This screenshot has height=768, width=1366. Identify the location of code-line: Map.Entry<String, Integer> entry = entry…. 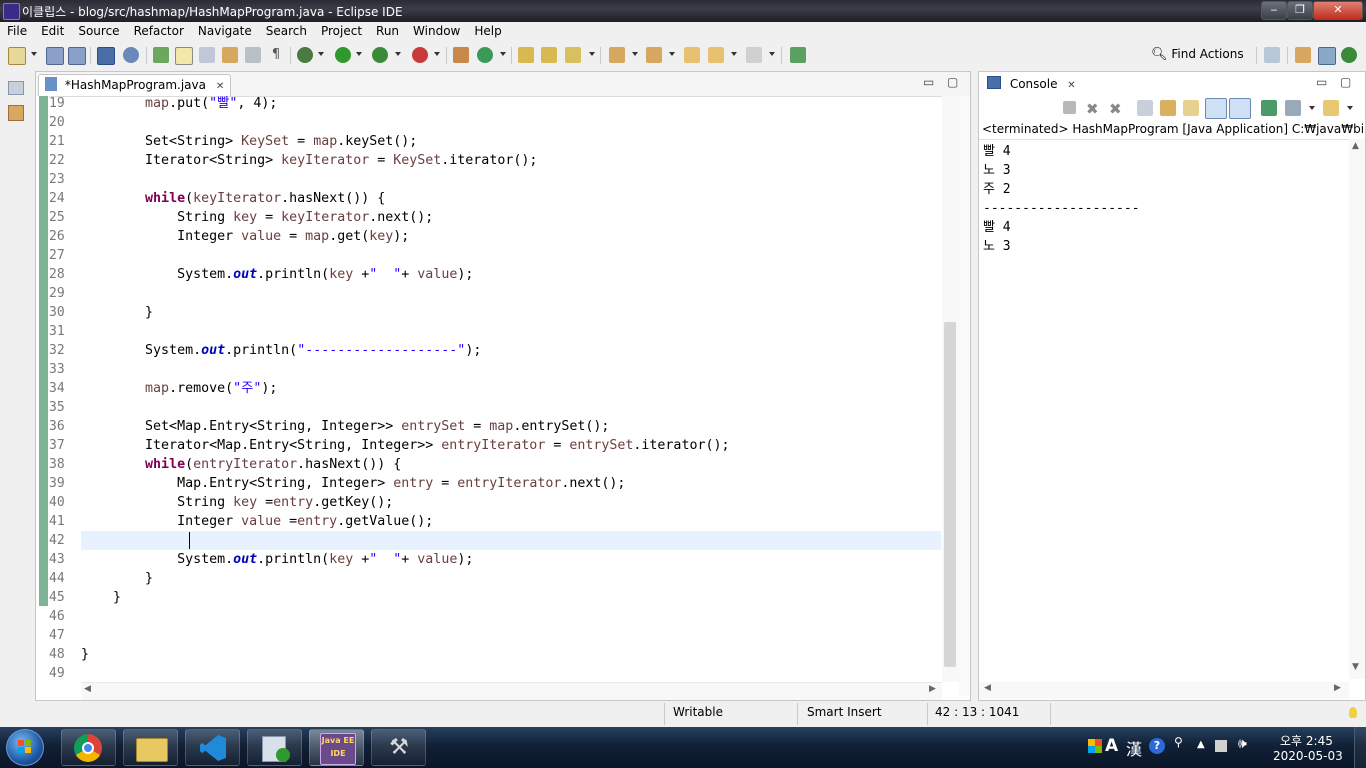
(511, 483).